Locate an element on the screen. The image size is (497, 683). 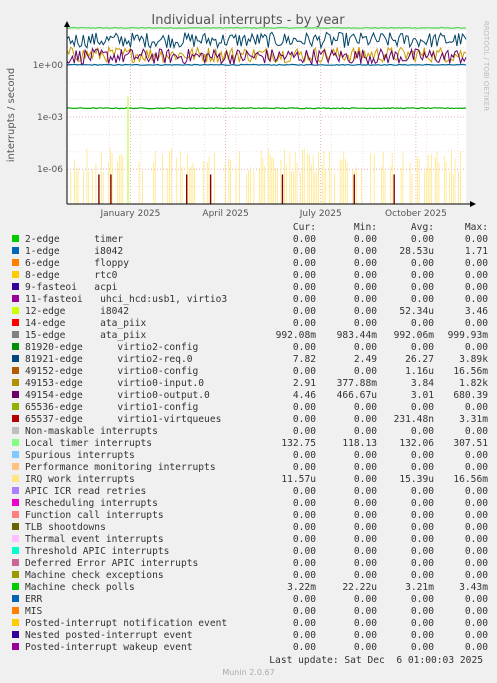
legend-cur-value: 992.08m is located at coordinates (295, 335).